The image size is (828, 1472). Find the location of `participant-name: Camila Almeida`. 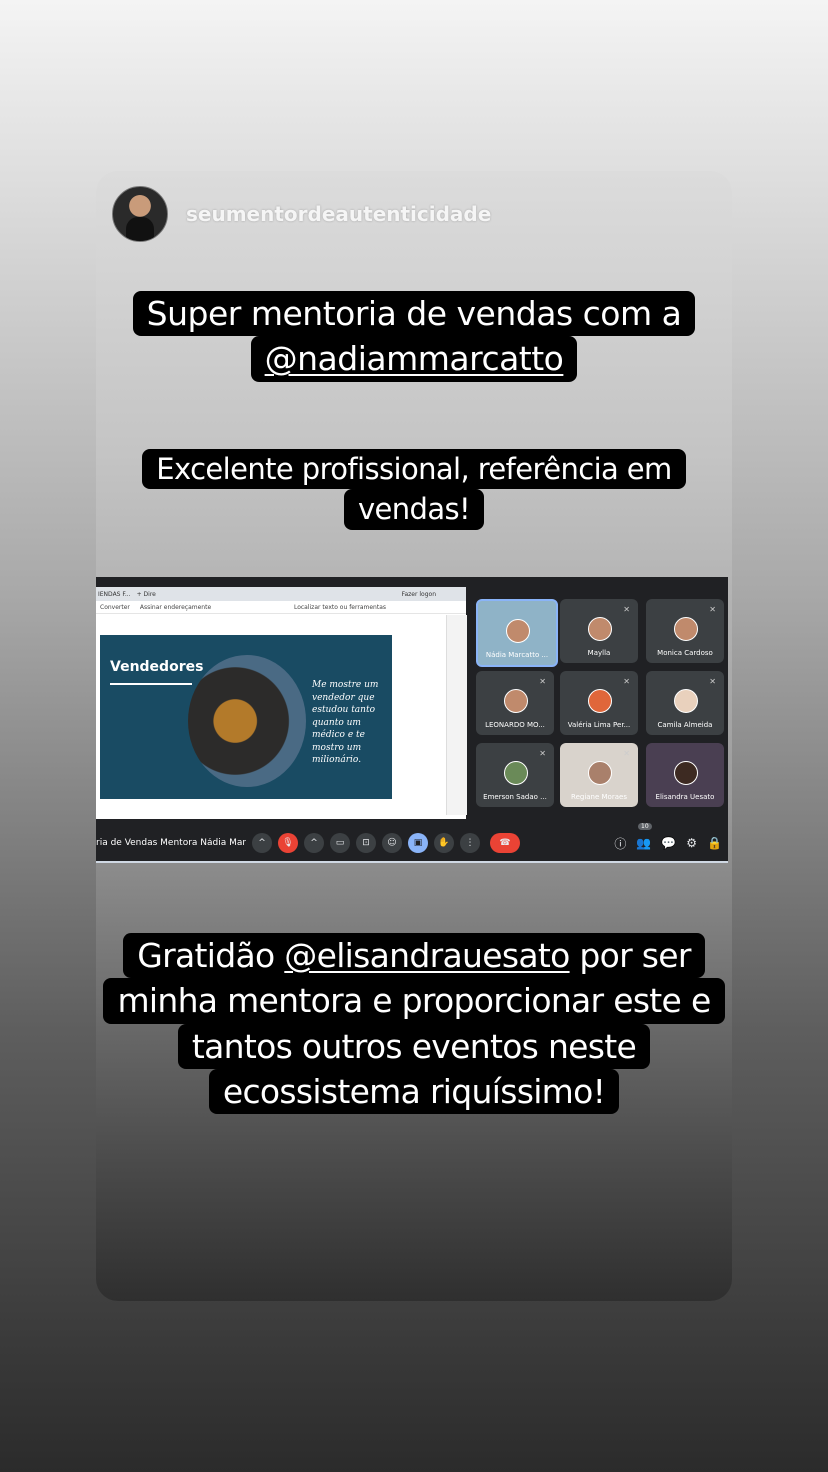

participant-name: Camila Almeida is located at coordinates (685, 725).